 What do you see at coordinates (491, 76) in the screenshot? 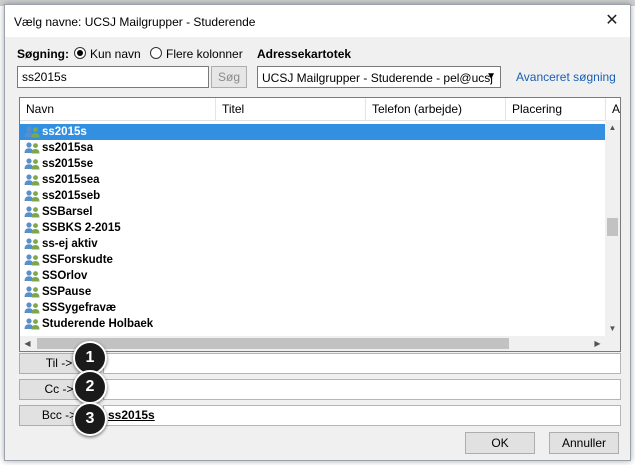
I see `chevron-down-icon: ▼` at bounding box center [491, 76].